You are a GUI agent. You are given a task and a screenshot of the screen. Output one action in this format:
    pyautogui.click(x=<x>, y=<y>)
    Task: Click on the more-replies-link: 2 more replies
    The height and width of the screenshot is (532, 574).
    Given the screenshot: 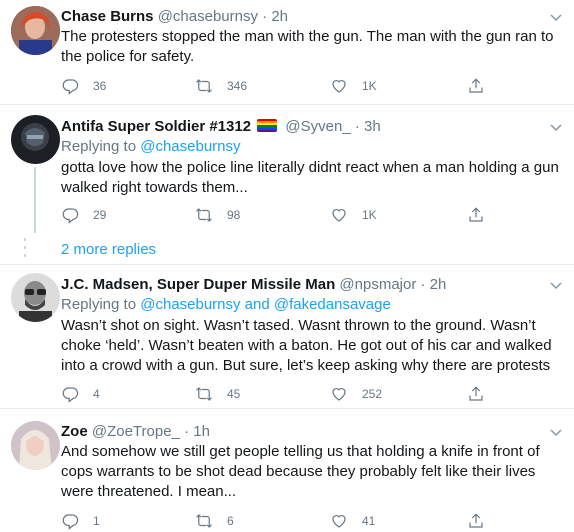 What is the action you would take?
    pyautogui.click(x=108, y=249)
    